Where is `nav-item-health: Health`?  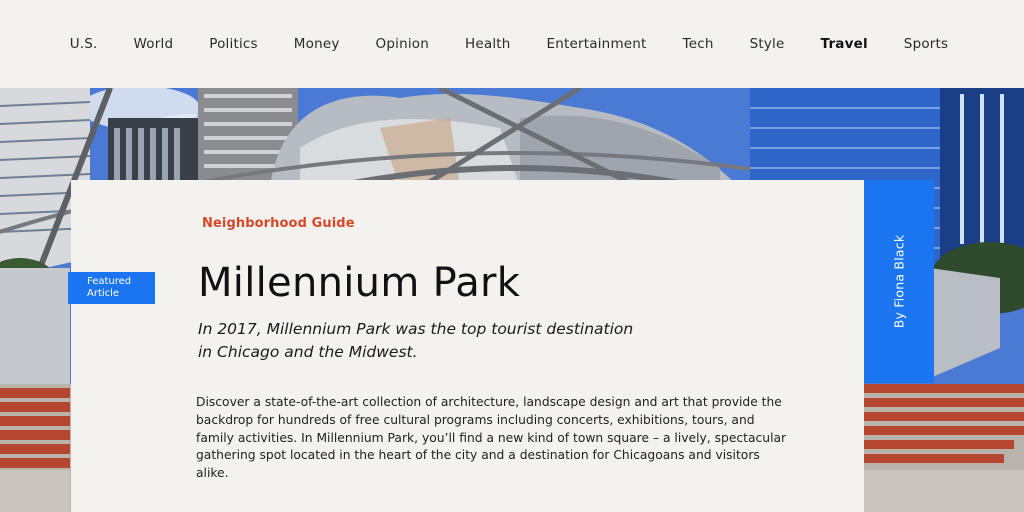
nav-item-health: Health is located at coordinates (488, 44).